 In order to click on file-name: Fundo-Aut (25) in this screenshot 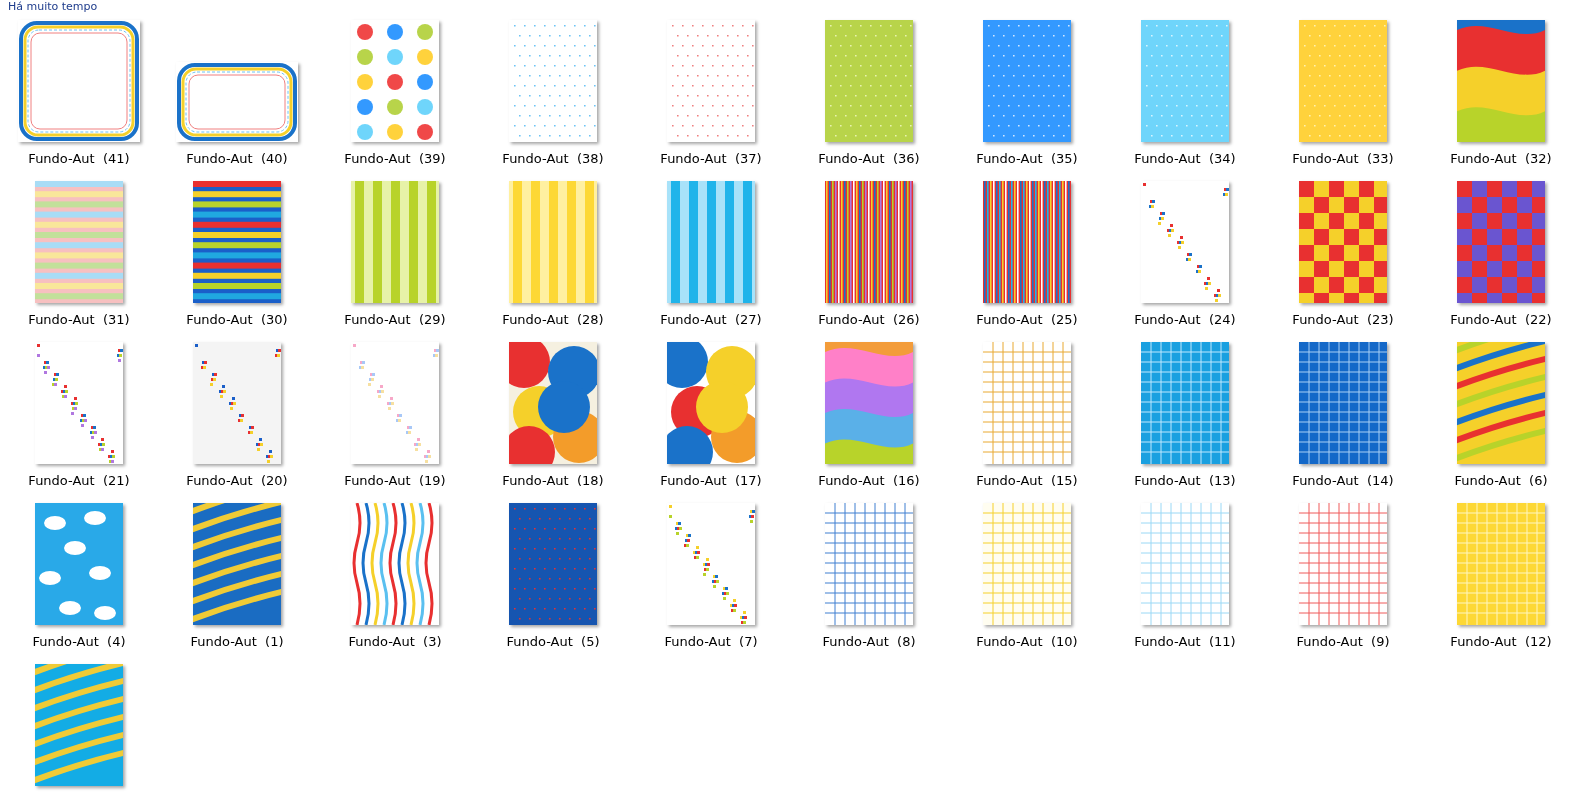, I will do `click(1027, 320)`.